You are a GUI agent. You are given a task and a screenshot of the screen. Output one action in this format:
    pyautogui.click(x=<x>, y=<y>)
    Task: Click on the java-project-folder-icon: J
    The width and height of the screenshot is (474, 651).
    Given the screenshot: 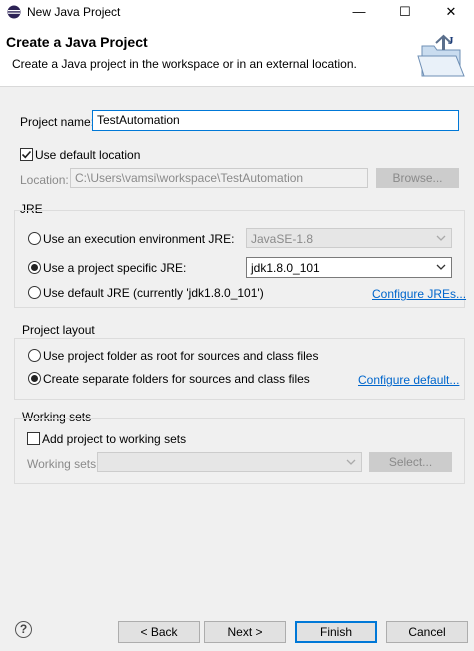 What is the action you would take?
    pyautogui.click(x=441, y=55)
    